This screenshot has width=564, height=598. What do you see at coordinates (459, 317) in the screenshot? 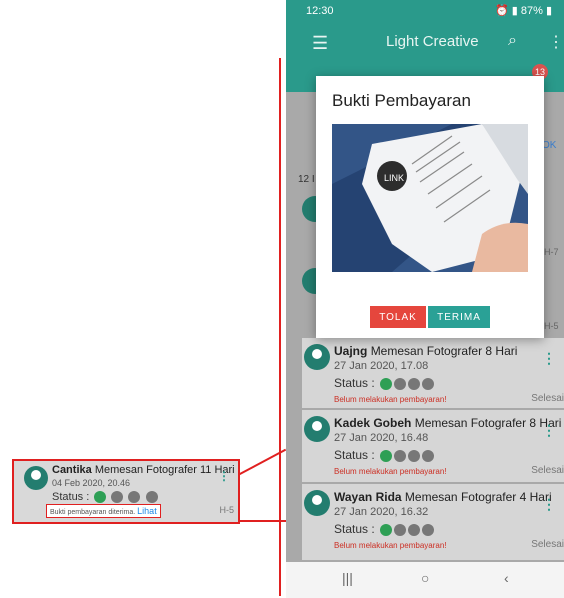
I see `accept-button: TERIMA` at bounding box center [459, 317].